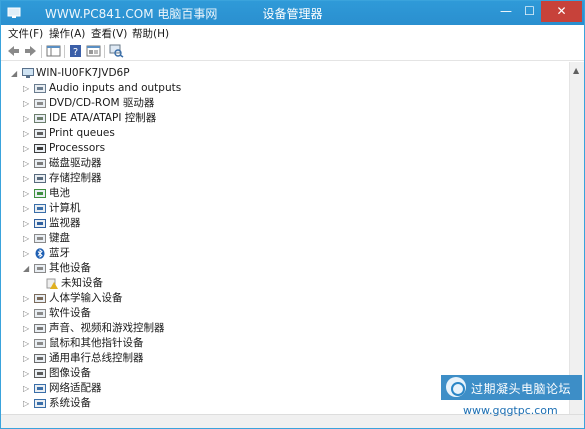  Describe the element at coordinates (65, 208) in the screenshot. I see `tree-item-label: 计算机` at that location.